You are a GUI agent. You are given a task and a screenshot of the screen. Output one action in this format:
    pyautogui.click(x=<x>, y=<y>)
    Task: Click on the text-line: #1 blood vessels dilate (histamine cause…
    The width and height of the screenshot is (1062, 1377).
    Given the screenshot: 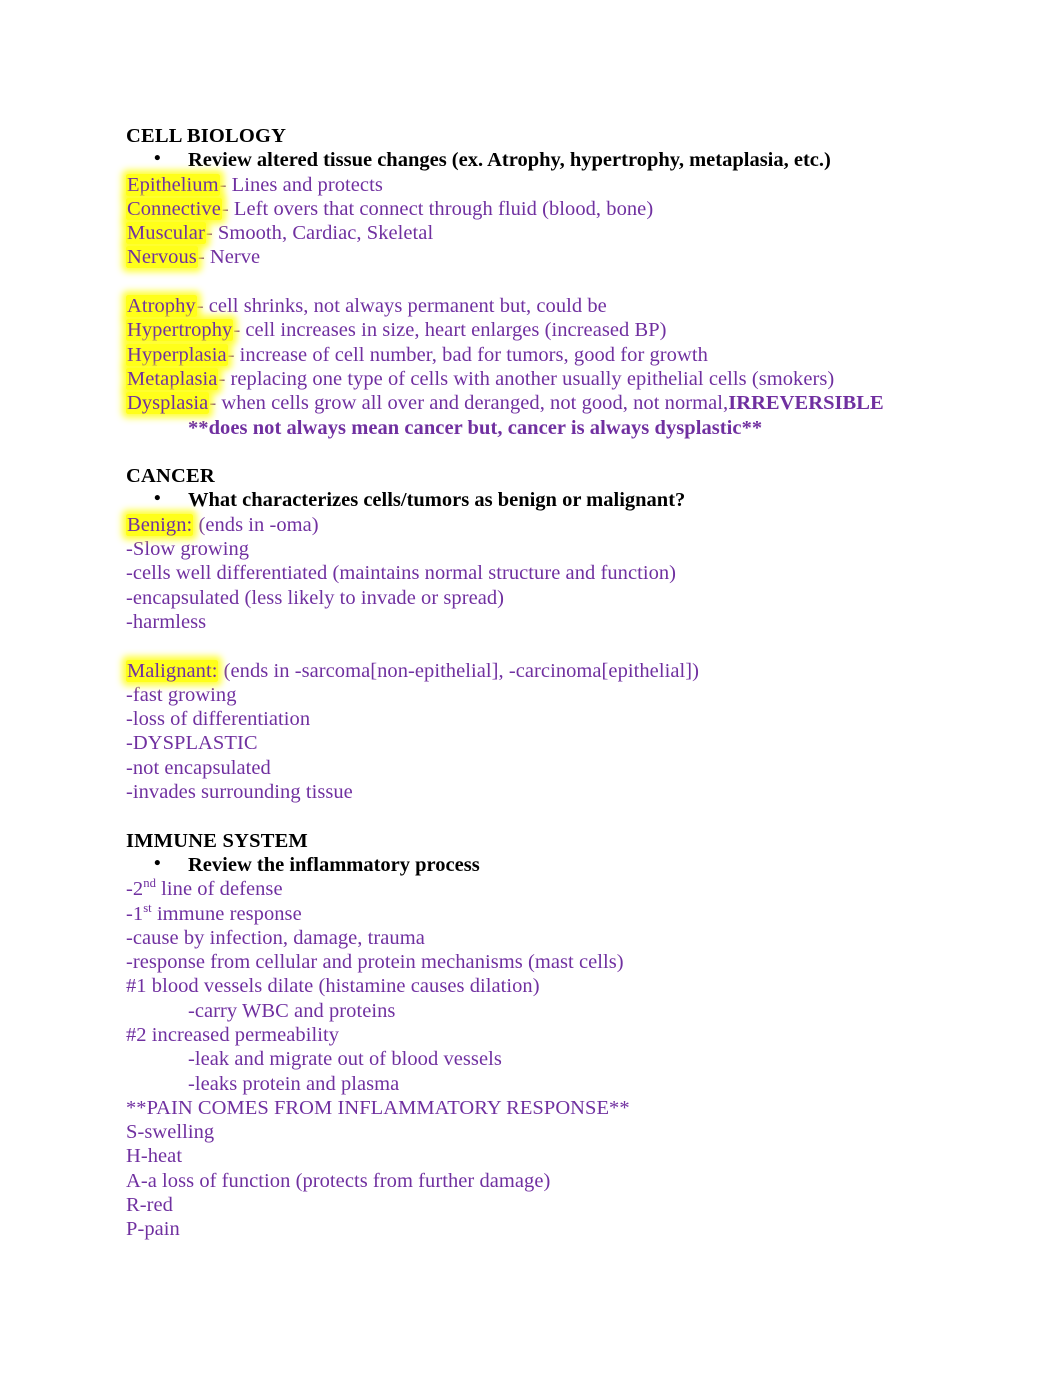 What is the action you would take?
    pyautogui.click(x=536, y=986)
    